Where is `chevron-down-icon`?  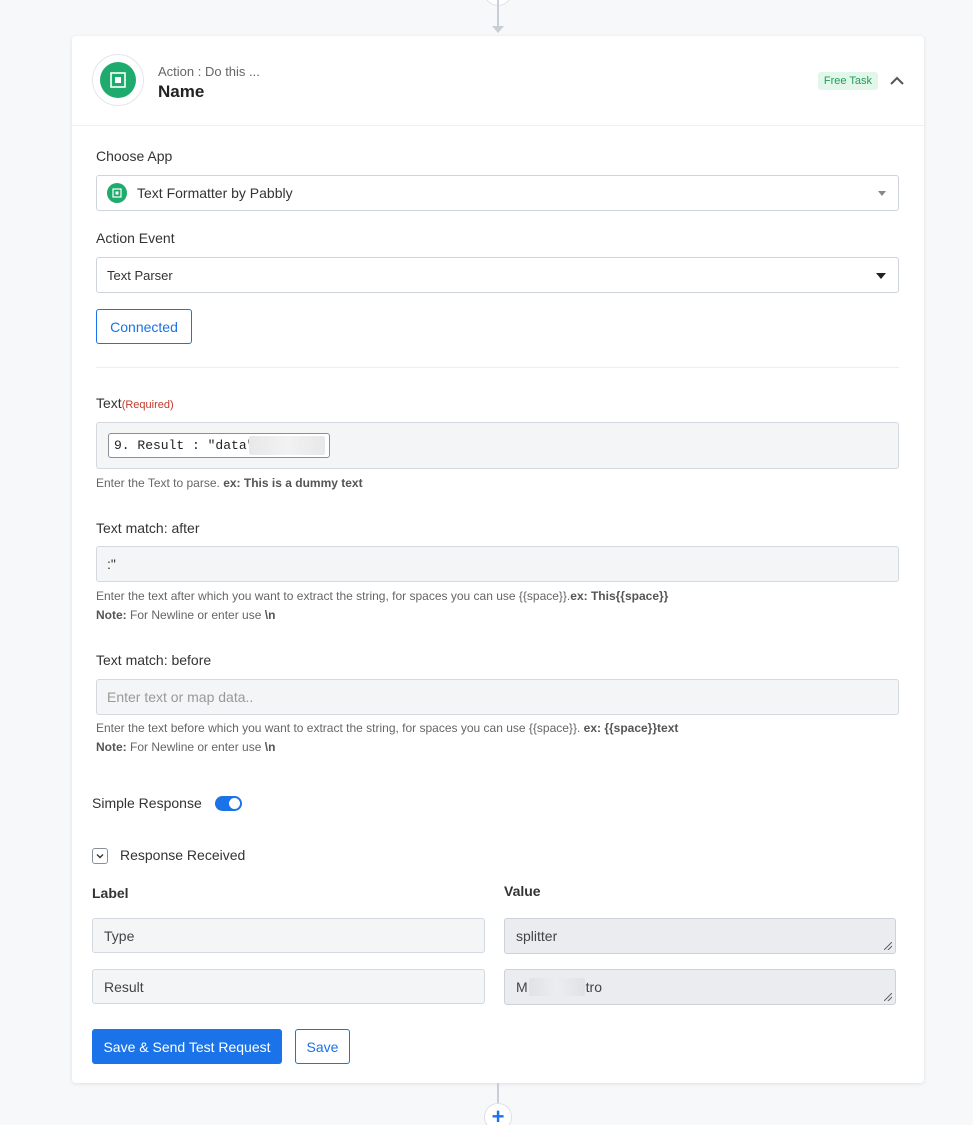 chevron-down-icon is located at coordinates (100, 856).